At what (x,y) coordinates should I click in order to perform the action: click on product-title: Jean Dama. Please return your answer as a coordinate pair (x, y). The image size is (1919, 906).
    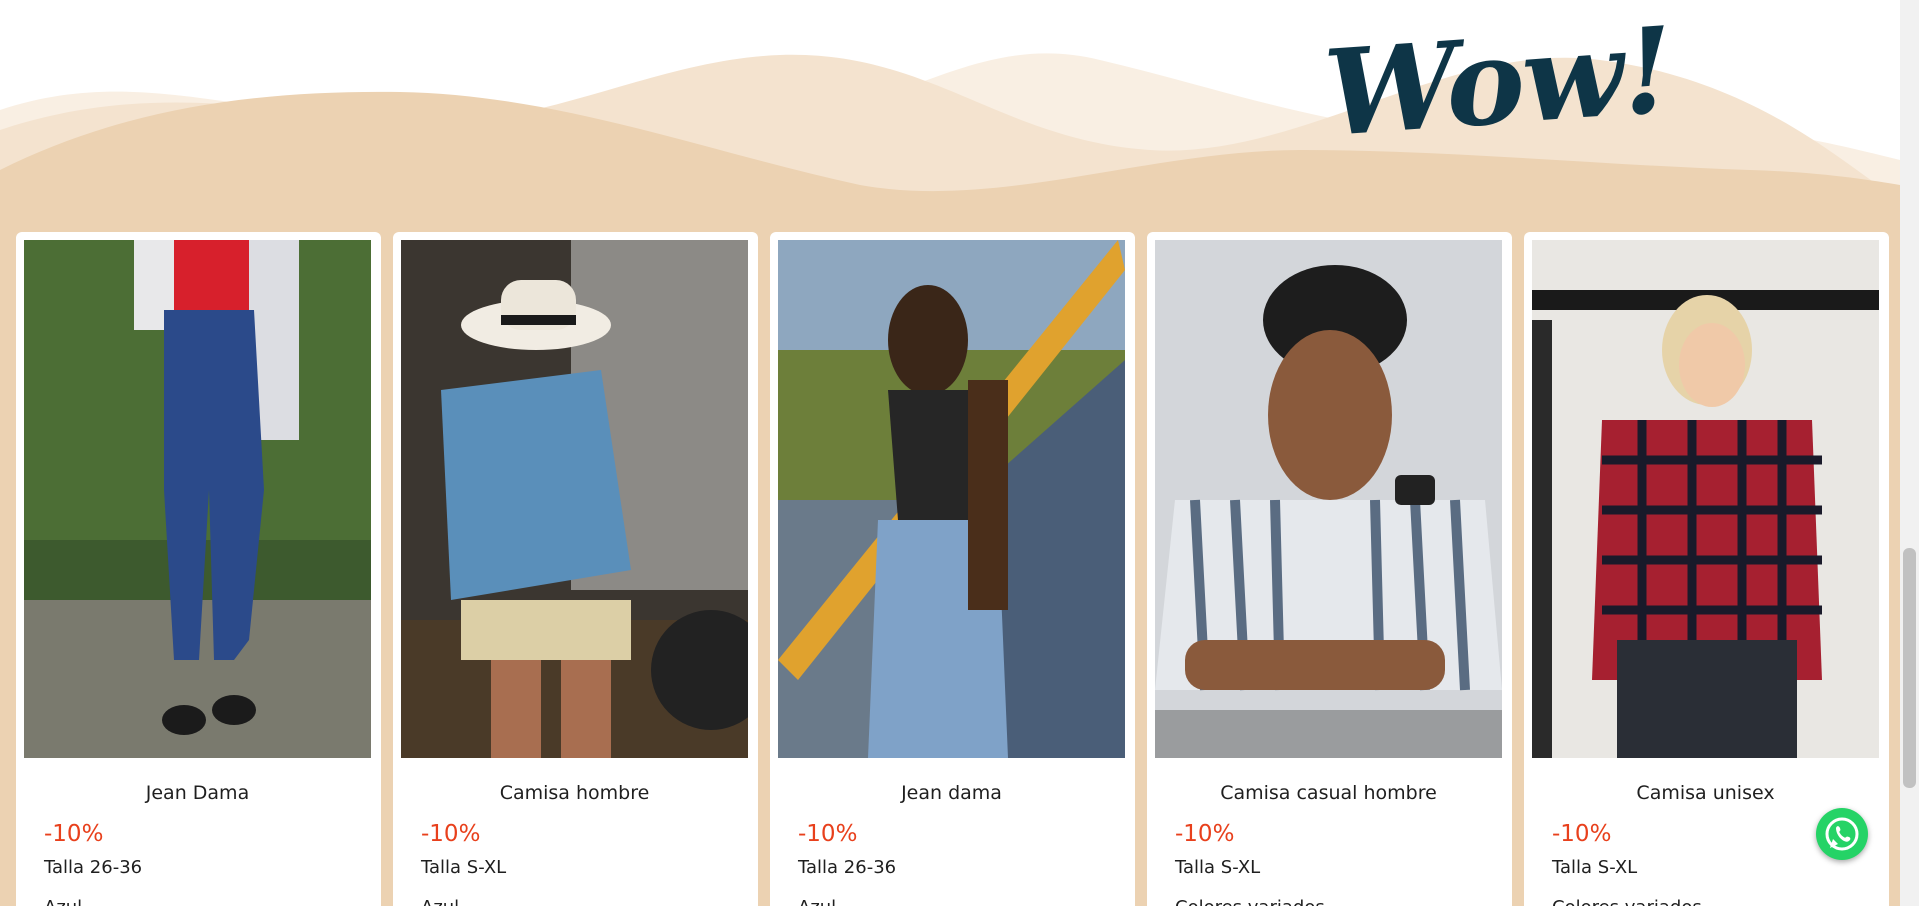
    Looking at the image, I should click on (197, 793).